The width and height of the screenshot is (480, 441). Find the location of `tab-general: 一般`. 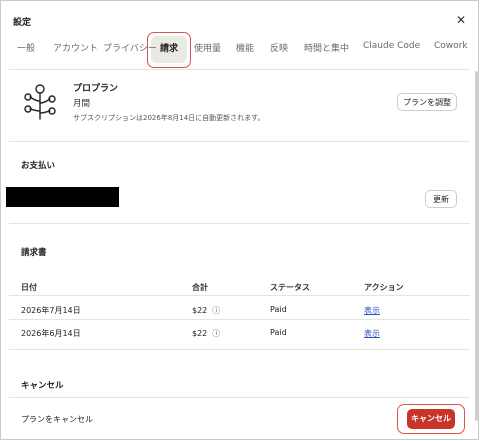

tab-general: 一般 is located at coordinates (26, 47).